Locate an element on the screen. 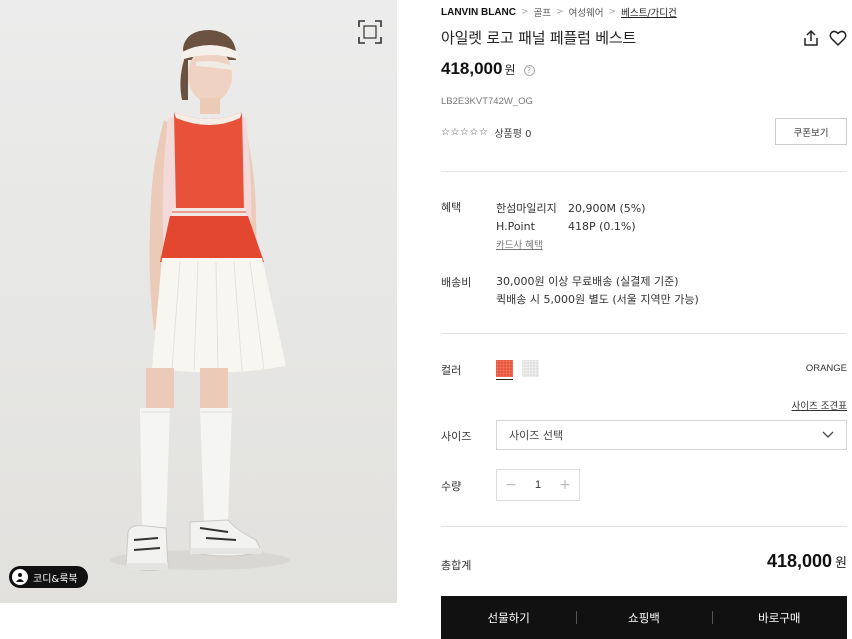  benefit-name: H.Point is located at coordinates (515, 226).